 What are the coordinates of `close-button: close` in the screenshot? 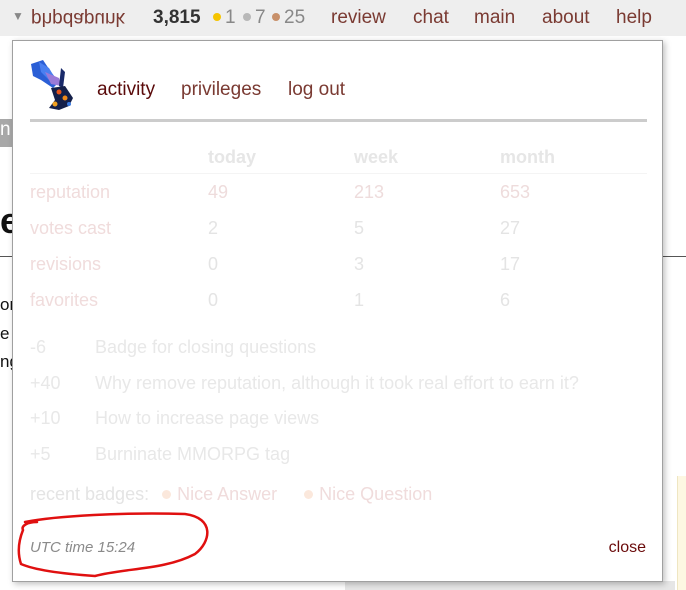 It's located at (627, 548).